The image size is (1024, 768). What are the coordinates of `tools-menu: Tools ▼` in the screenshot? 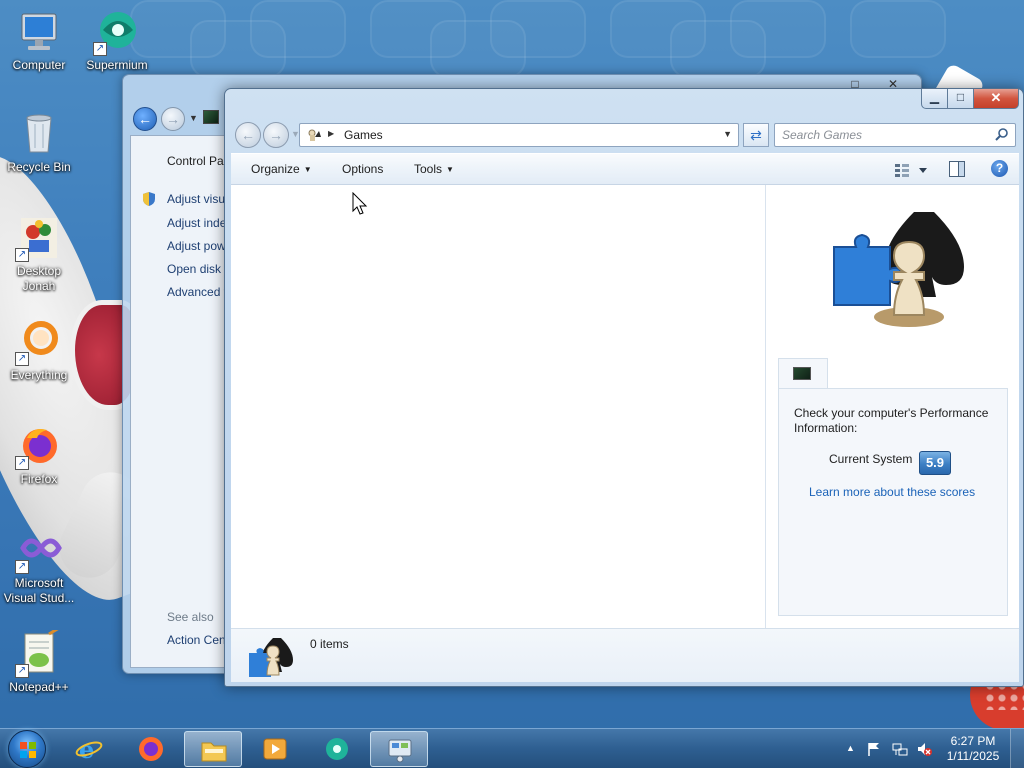 It's located at (434, 169).